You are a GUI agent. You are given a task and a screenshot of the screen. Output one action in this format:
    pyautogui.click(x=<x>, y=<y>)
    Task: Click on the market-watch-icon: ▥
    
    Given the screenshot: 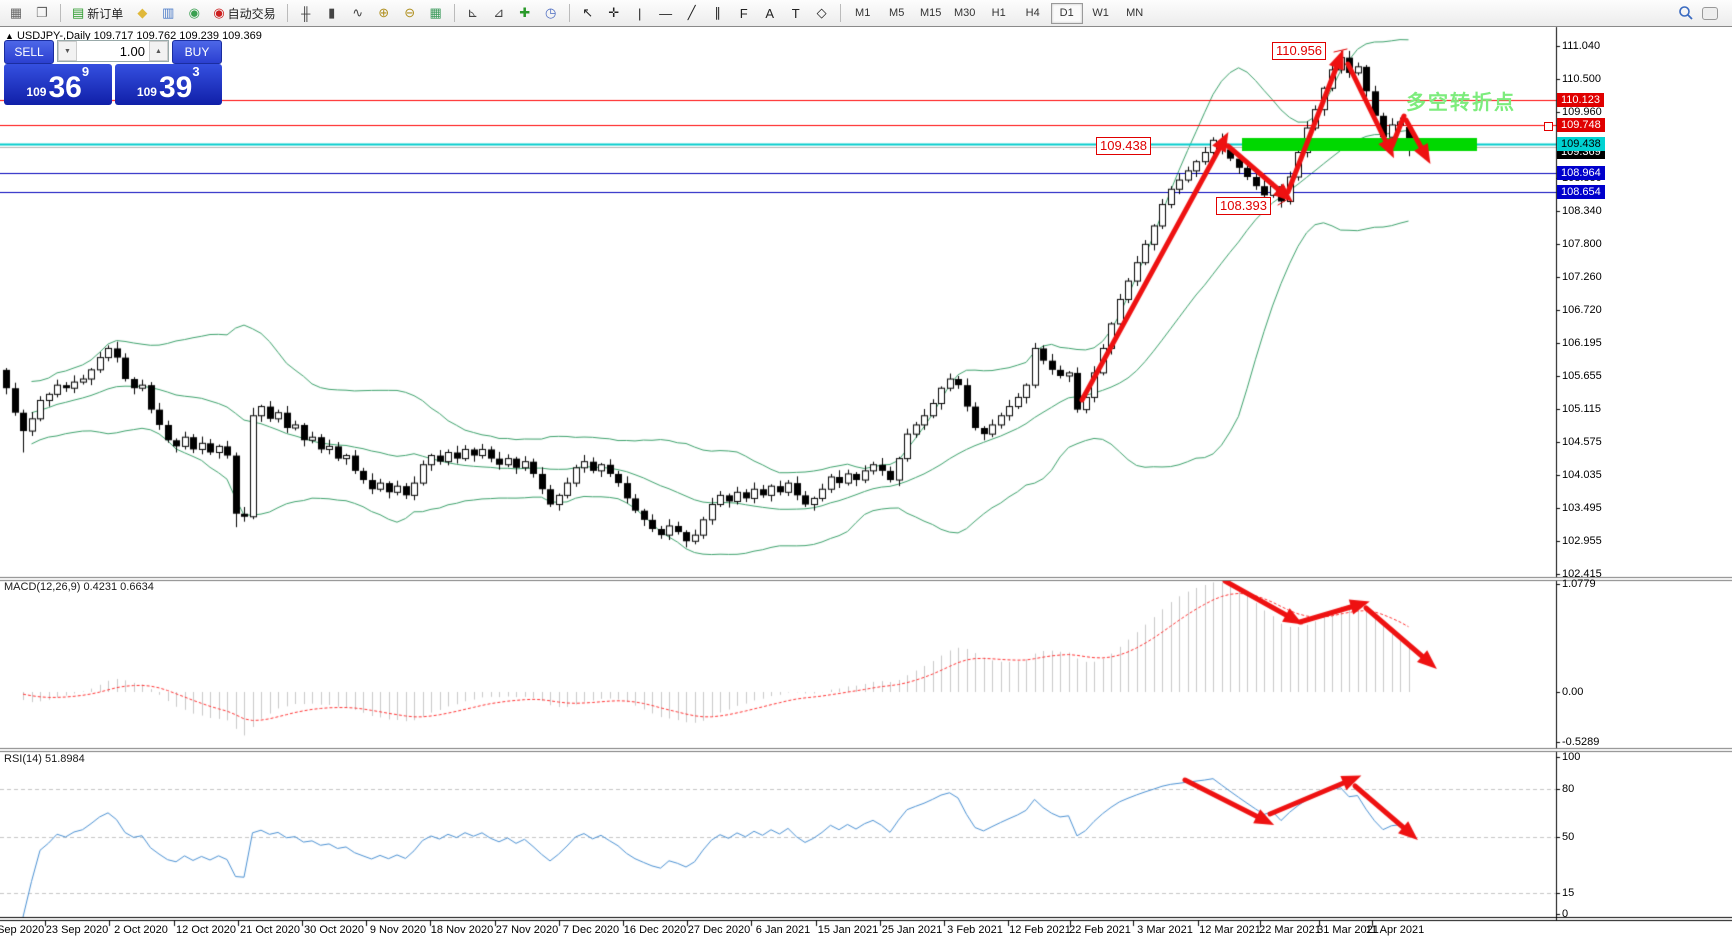 What is the action you would take?
    pyautogui.click(x=168, y=13)
    